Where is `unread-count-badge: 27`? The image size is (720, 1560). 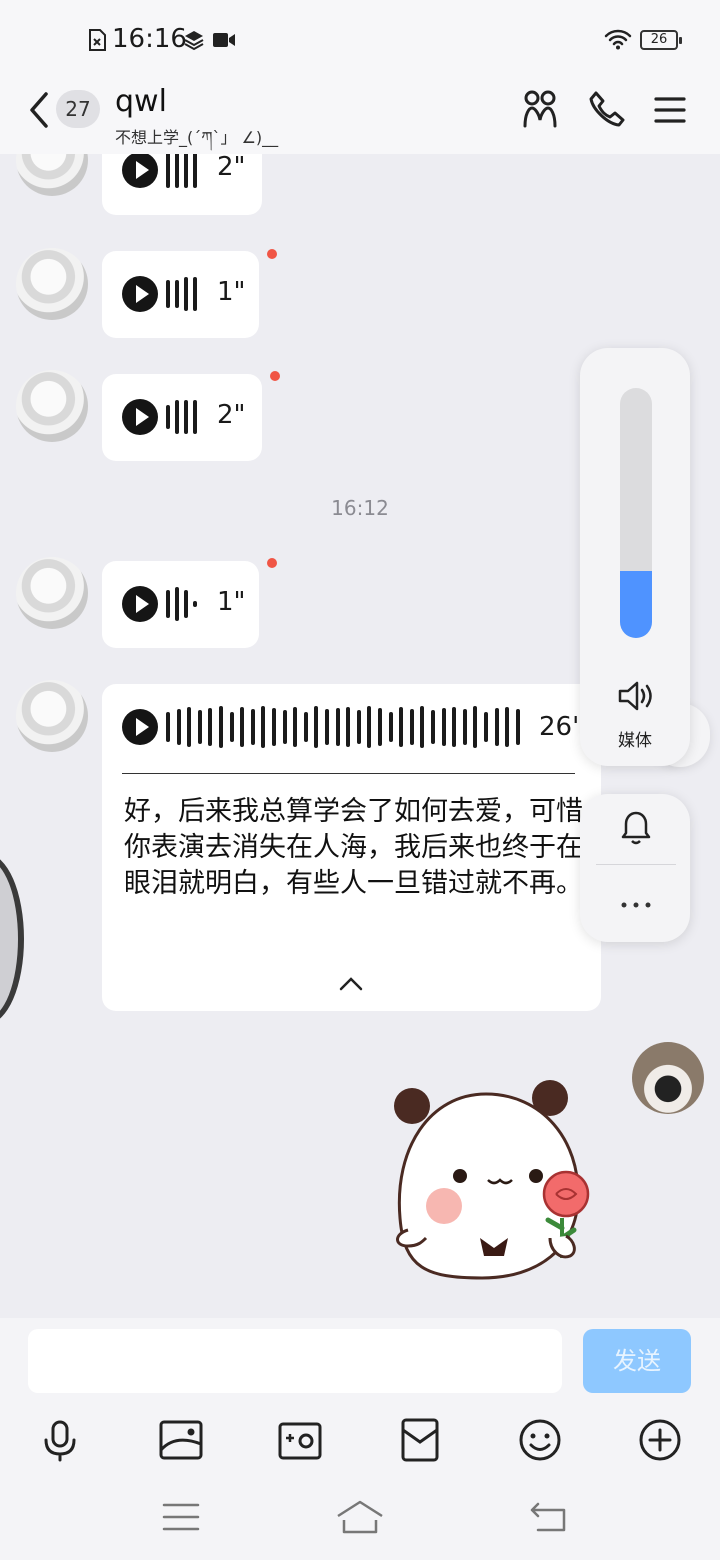
unread-count-badge: 27 is located at coordinates (78, 109).